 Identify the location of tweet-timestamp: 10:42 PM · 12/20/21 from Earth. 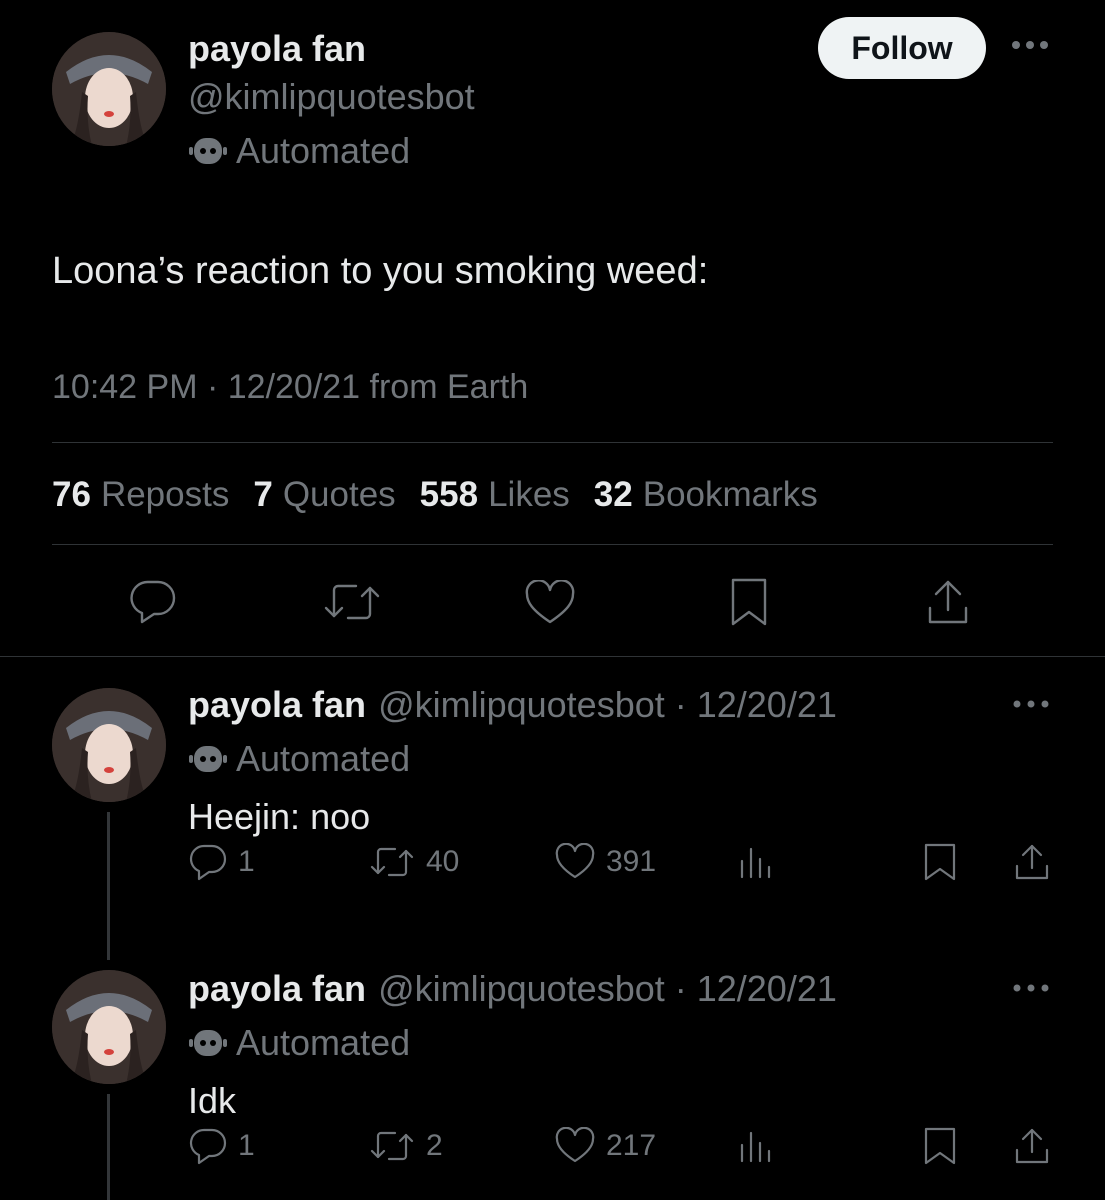
(290, 387).